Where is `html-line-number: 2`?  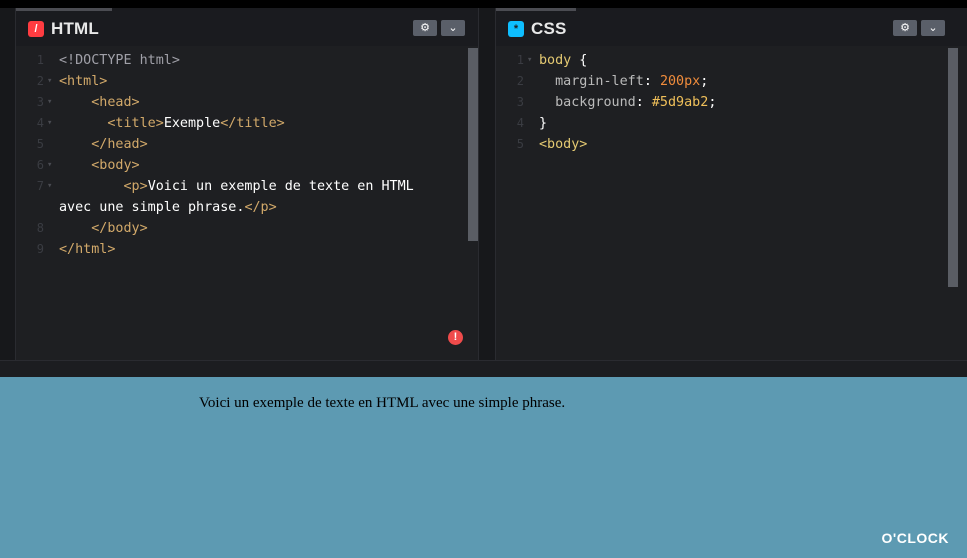
html-line-number: 2 is located at coordinates (40, 81).